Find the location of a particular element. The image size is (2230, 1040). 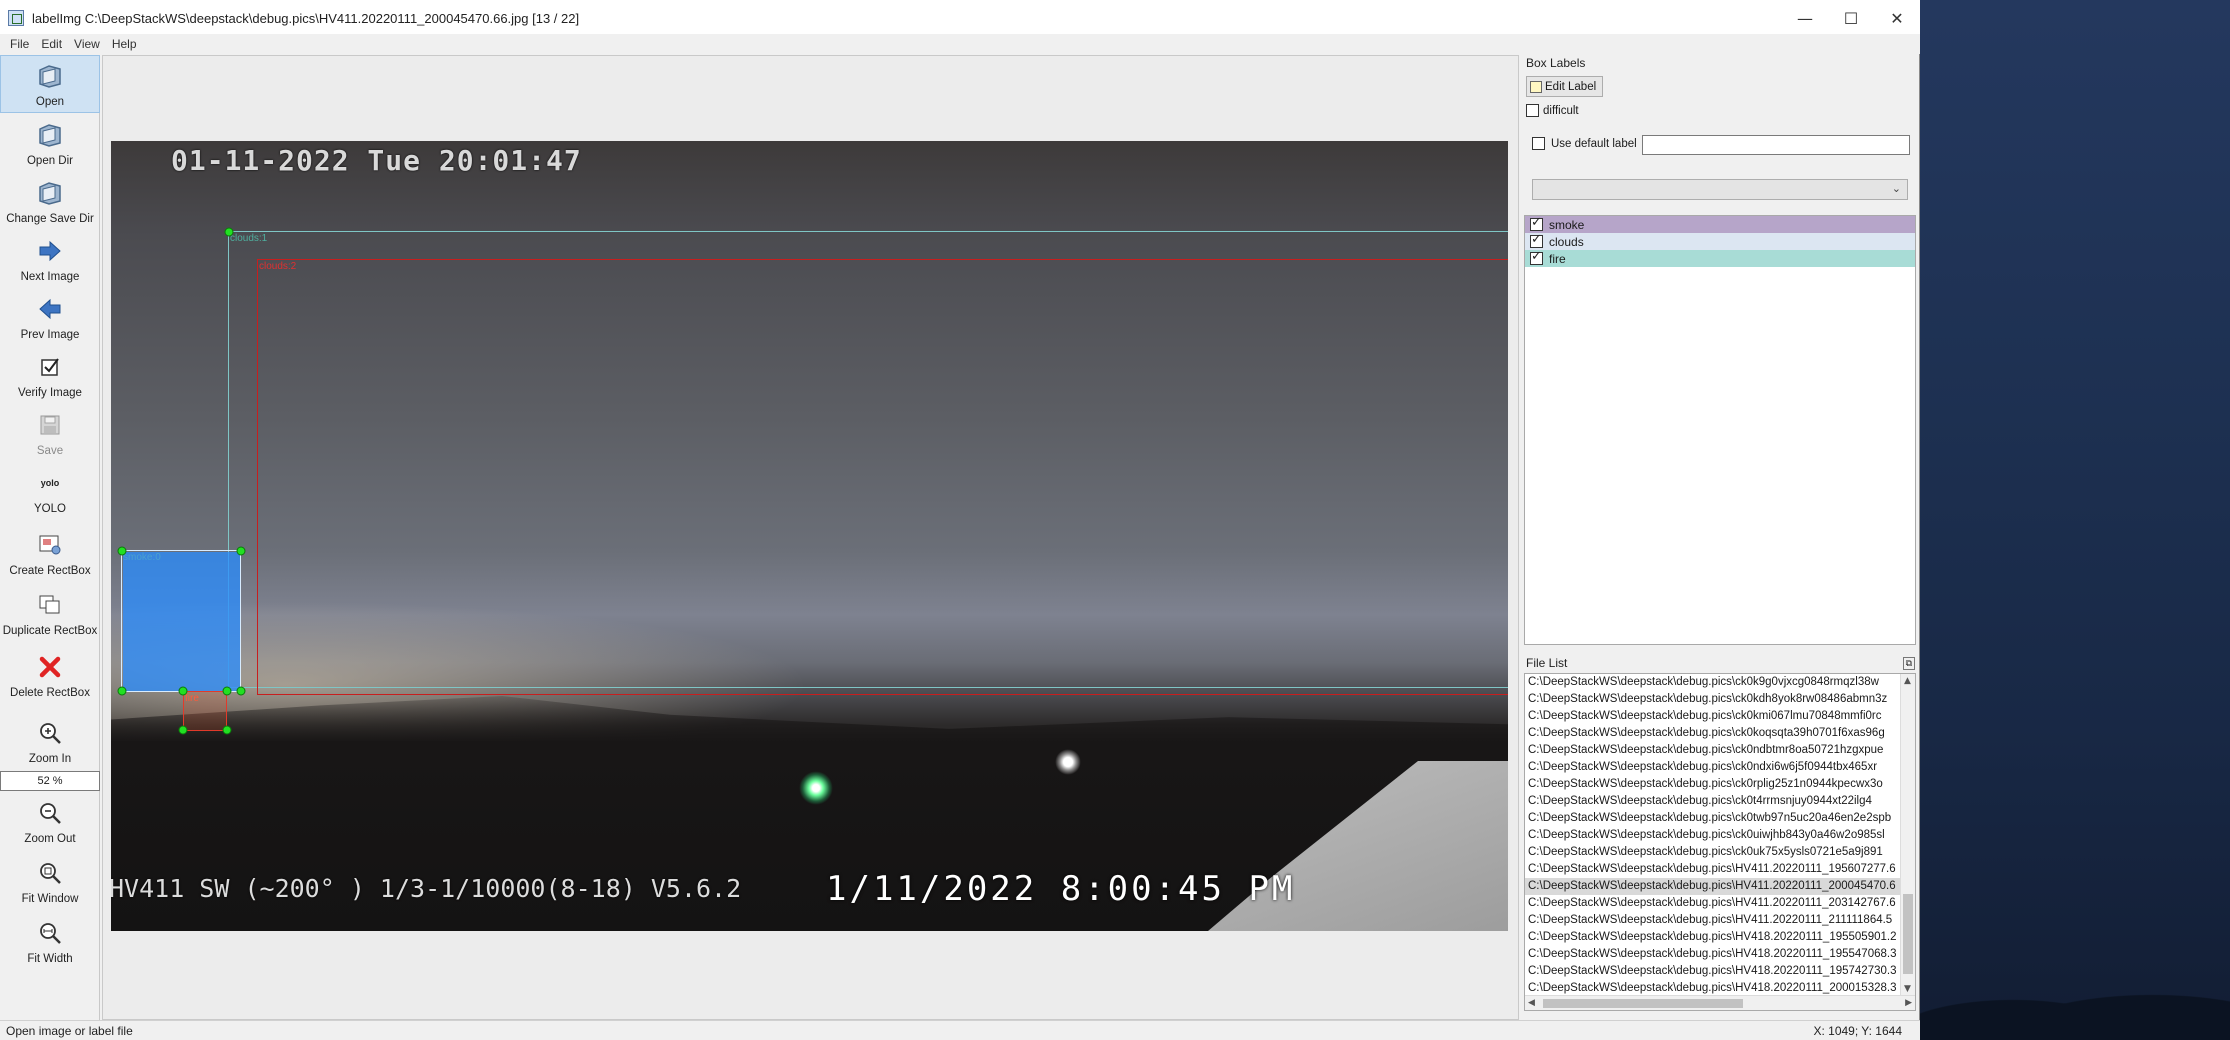

close-button: ✕ is located at coordinates (1897, 18).